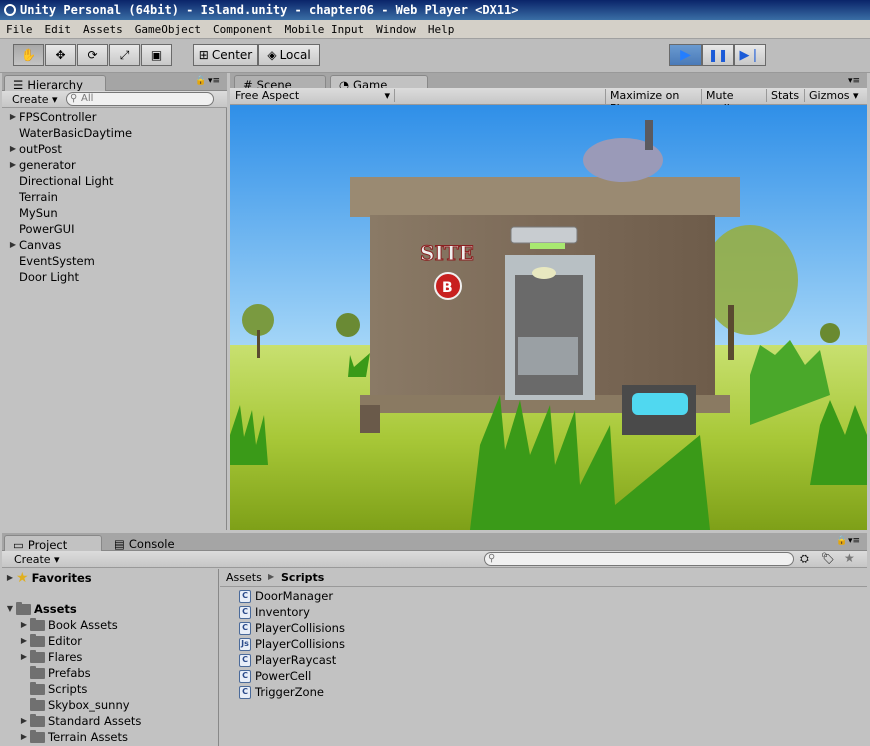 The image size is (870, 746). Describe the element at coordinates (441, 29) in the screenshot. I see `menu-help: Help` at that location.